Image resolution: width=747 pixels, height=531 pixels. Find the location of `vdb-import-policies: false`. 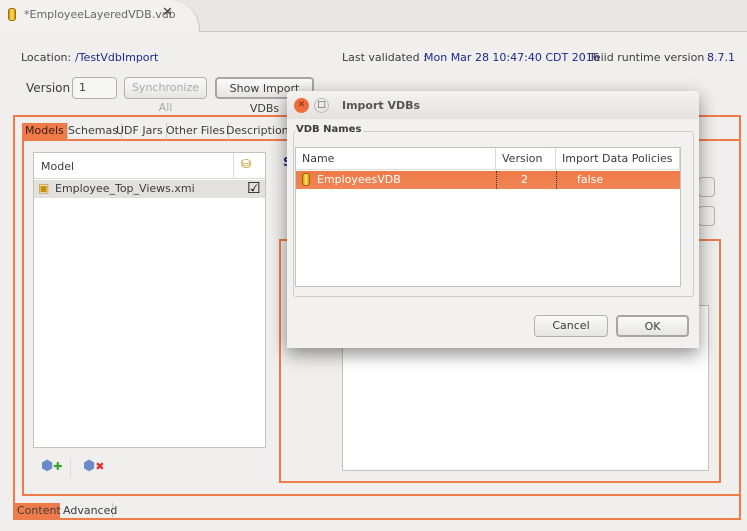

vdb-import-policies: false is located at coordinates (590, 179).